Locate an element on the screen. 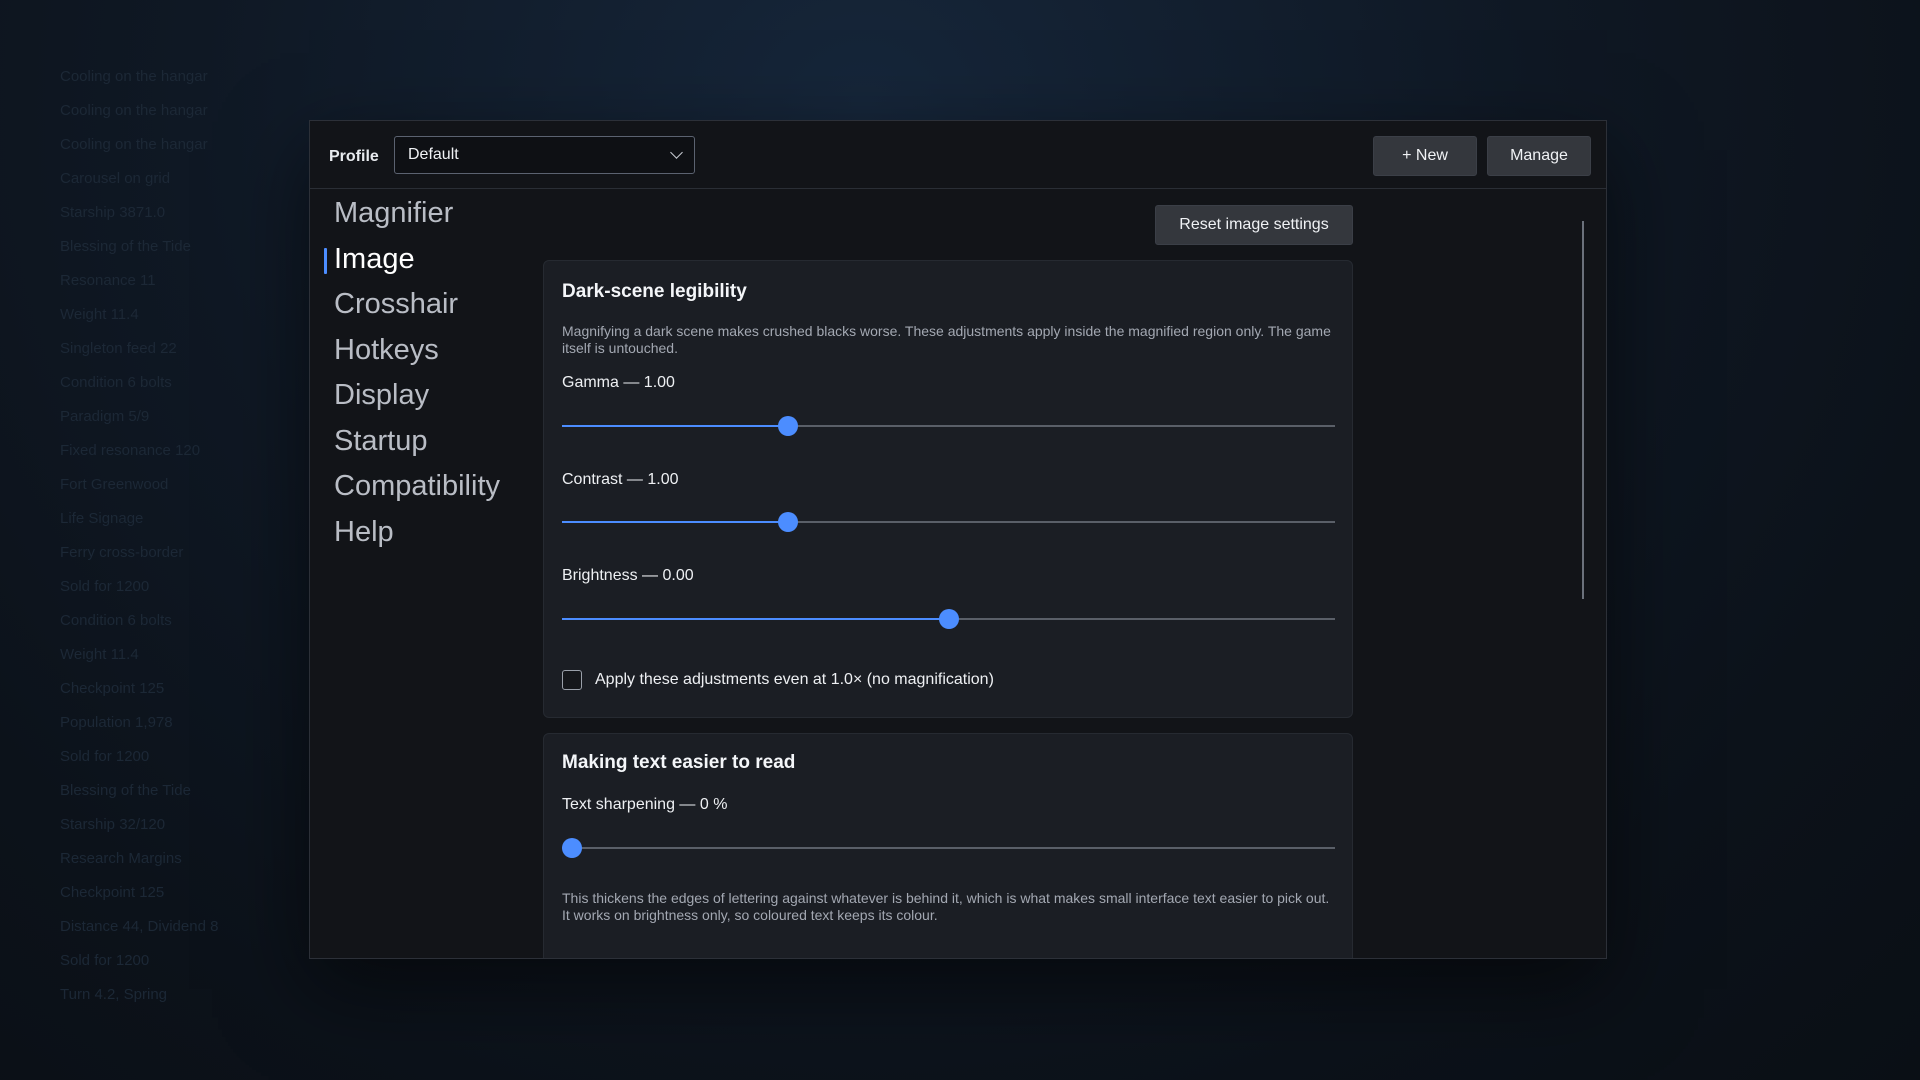 The image size is (1920, 1080). nav-item-compatibility: Compatibility is located at coordinates (417, 486).